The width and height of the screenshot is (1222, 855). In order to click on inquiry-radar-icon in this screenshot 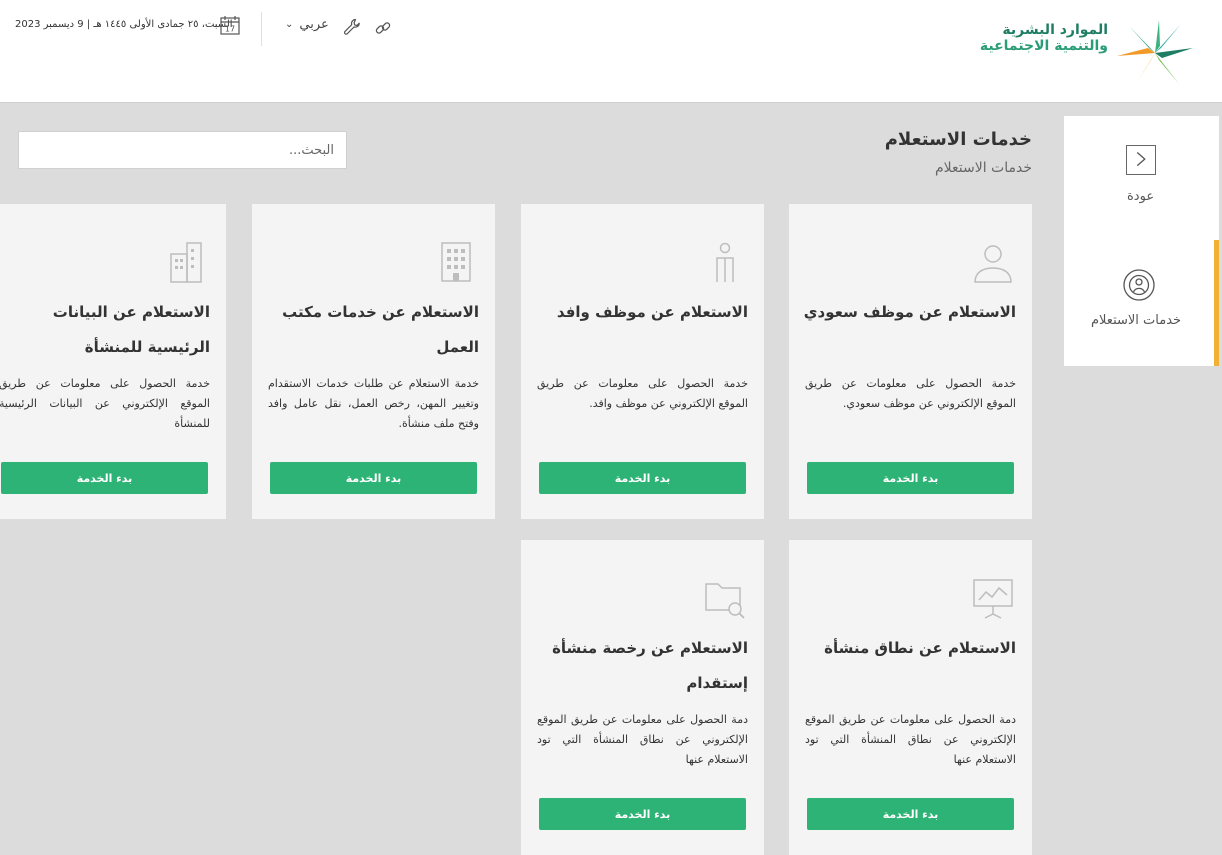, I will do `click(1139, 285)`.